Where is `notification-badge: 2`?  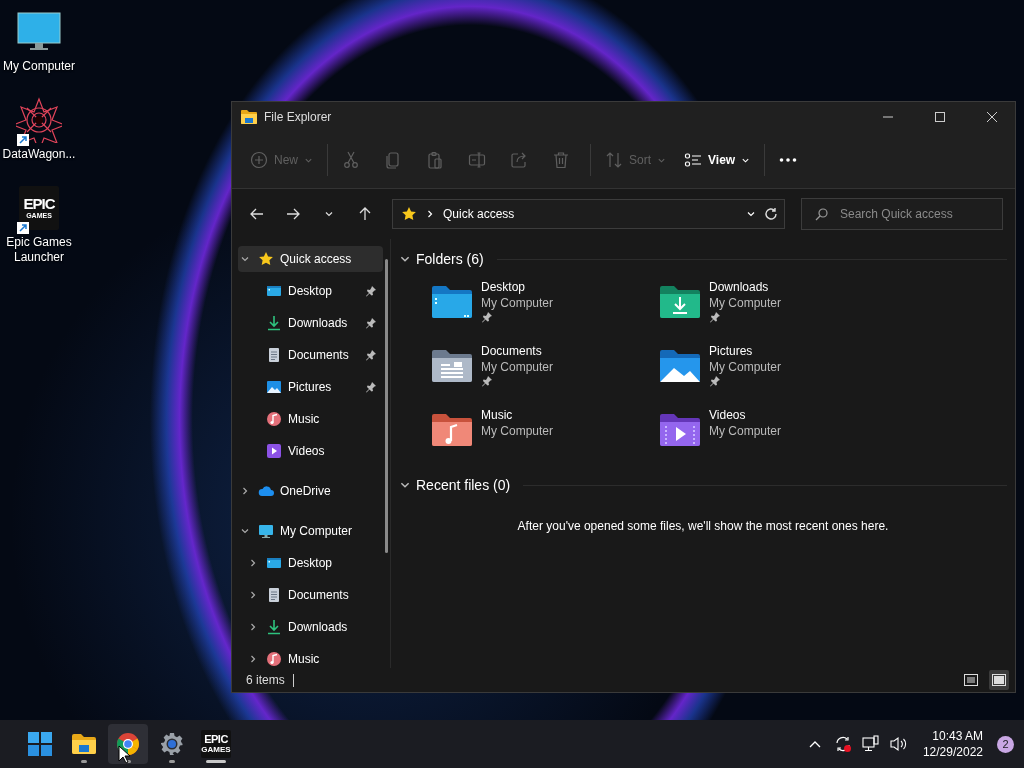 notification-badge: 2 is located at coordinates (1005, 744).